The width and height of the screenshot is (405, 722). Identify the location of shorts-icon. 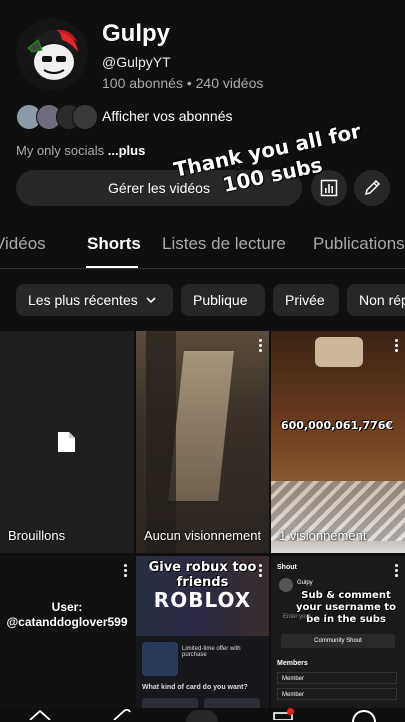
(120, 714).